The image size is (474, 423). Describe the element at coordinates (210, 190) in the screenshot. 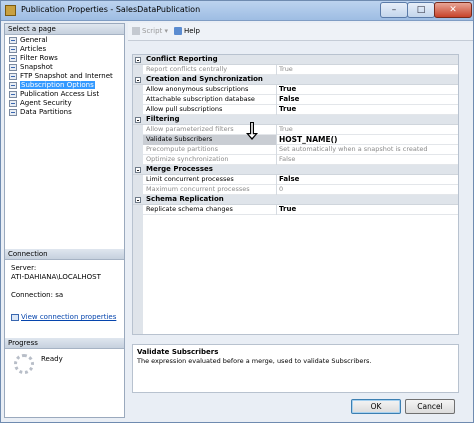

I see `property-name: Maximum concurrent processes` at that location.